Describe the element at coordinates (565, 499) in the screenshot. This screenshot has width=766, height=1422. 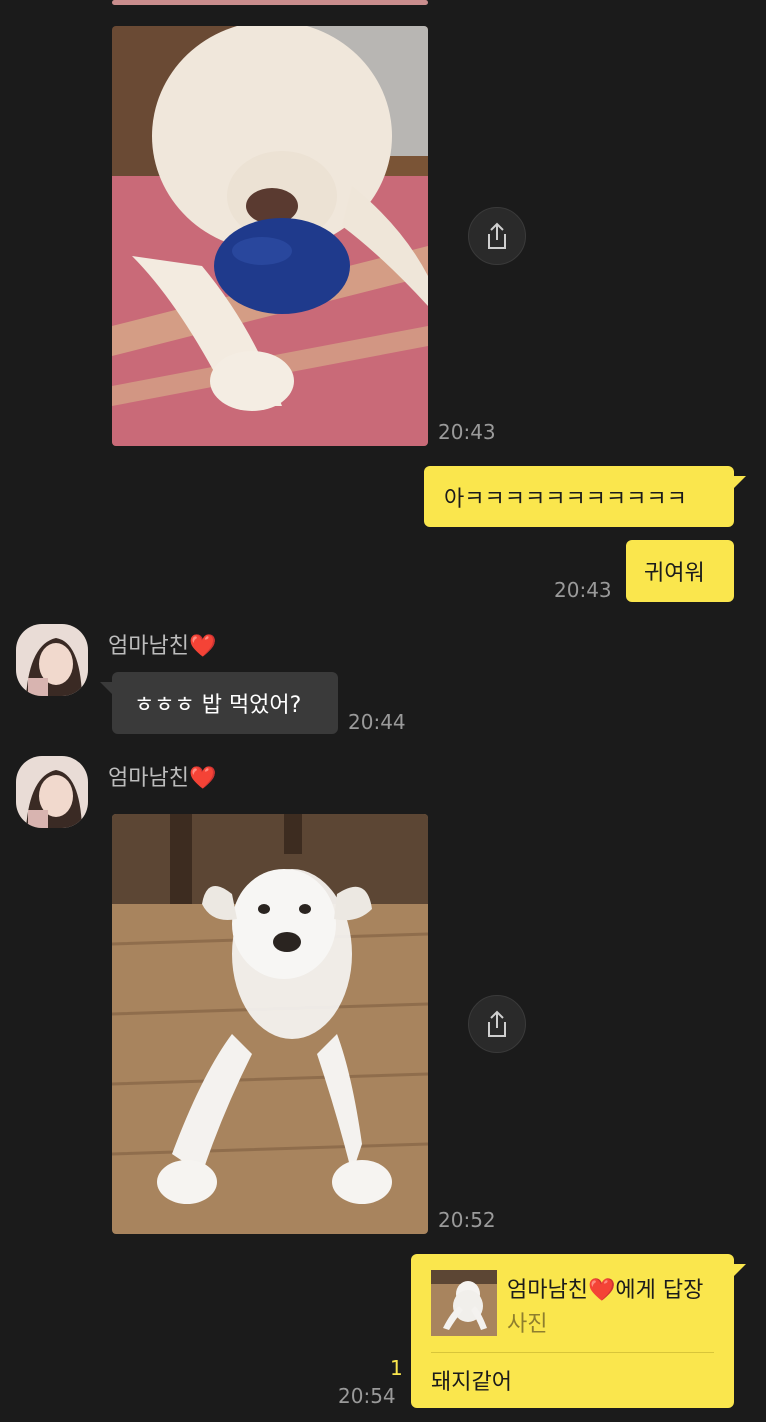
I see `my-message-text: 아ㅋㅋㅋㅋㅋㅋㅋㅋㅋㅋㅋ` at that location.